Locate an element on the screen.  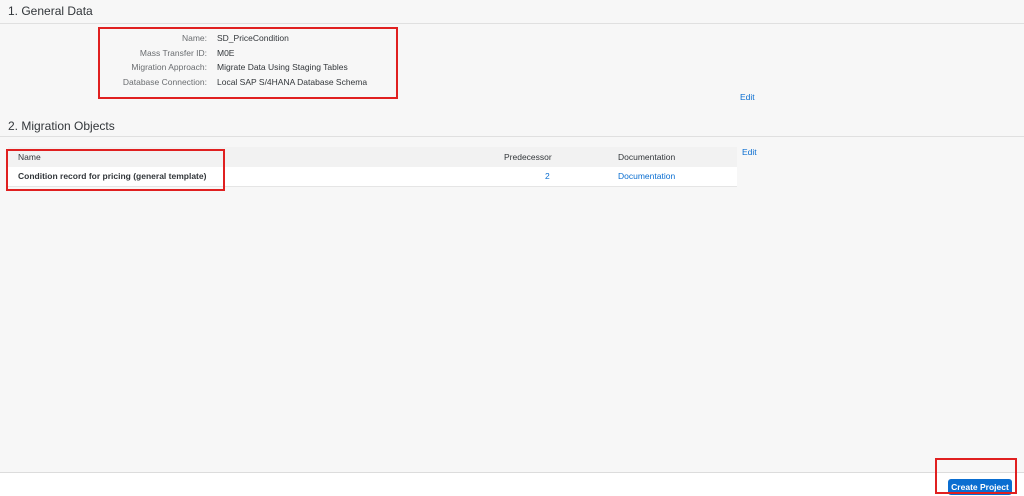
name-value: SD_PriceCondition is located at coordinates (253, 38).